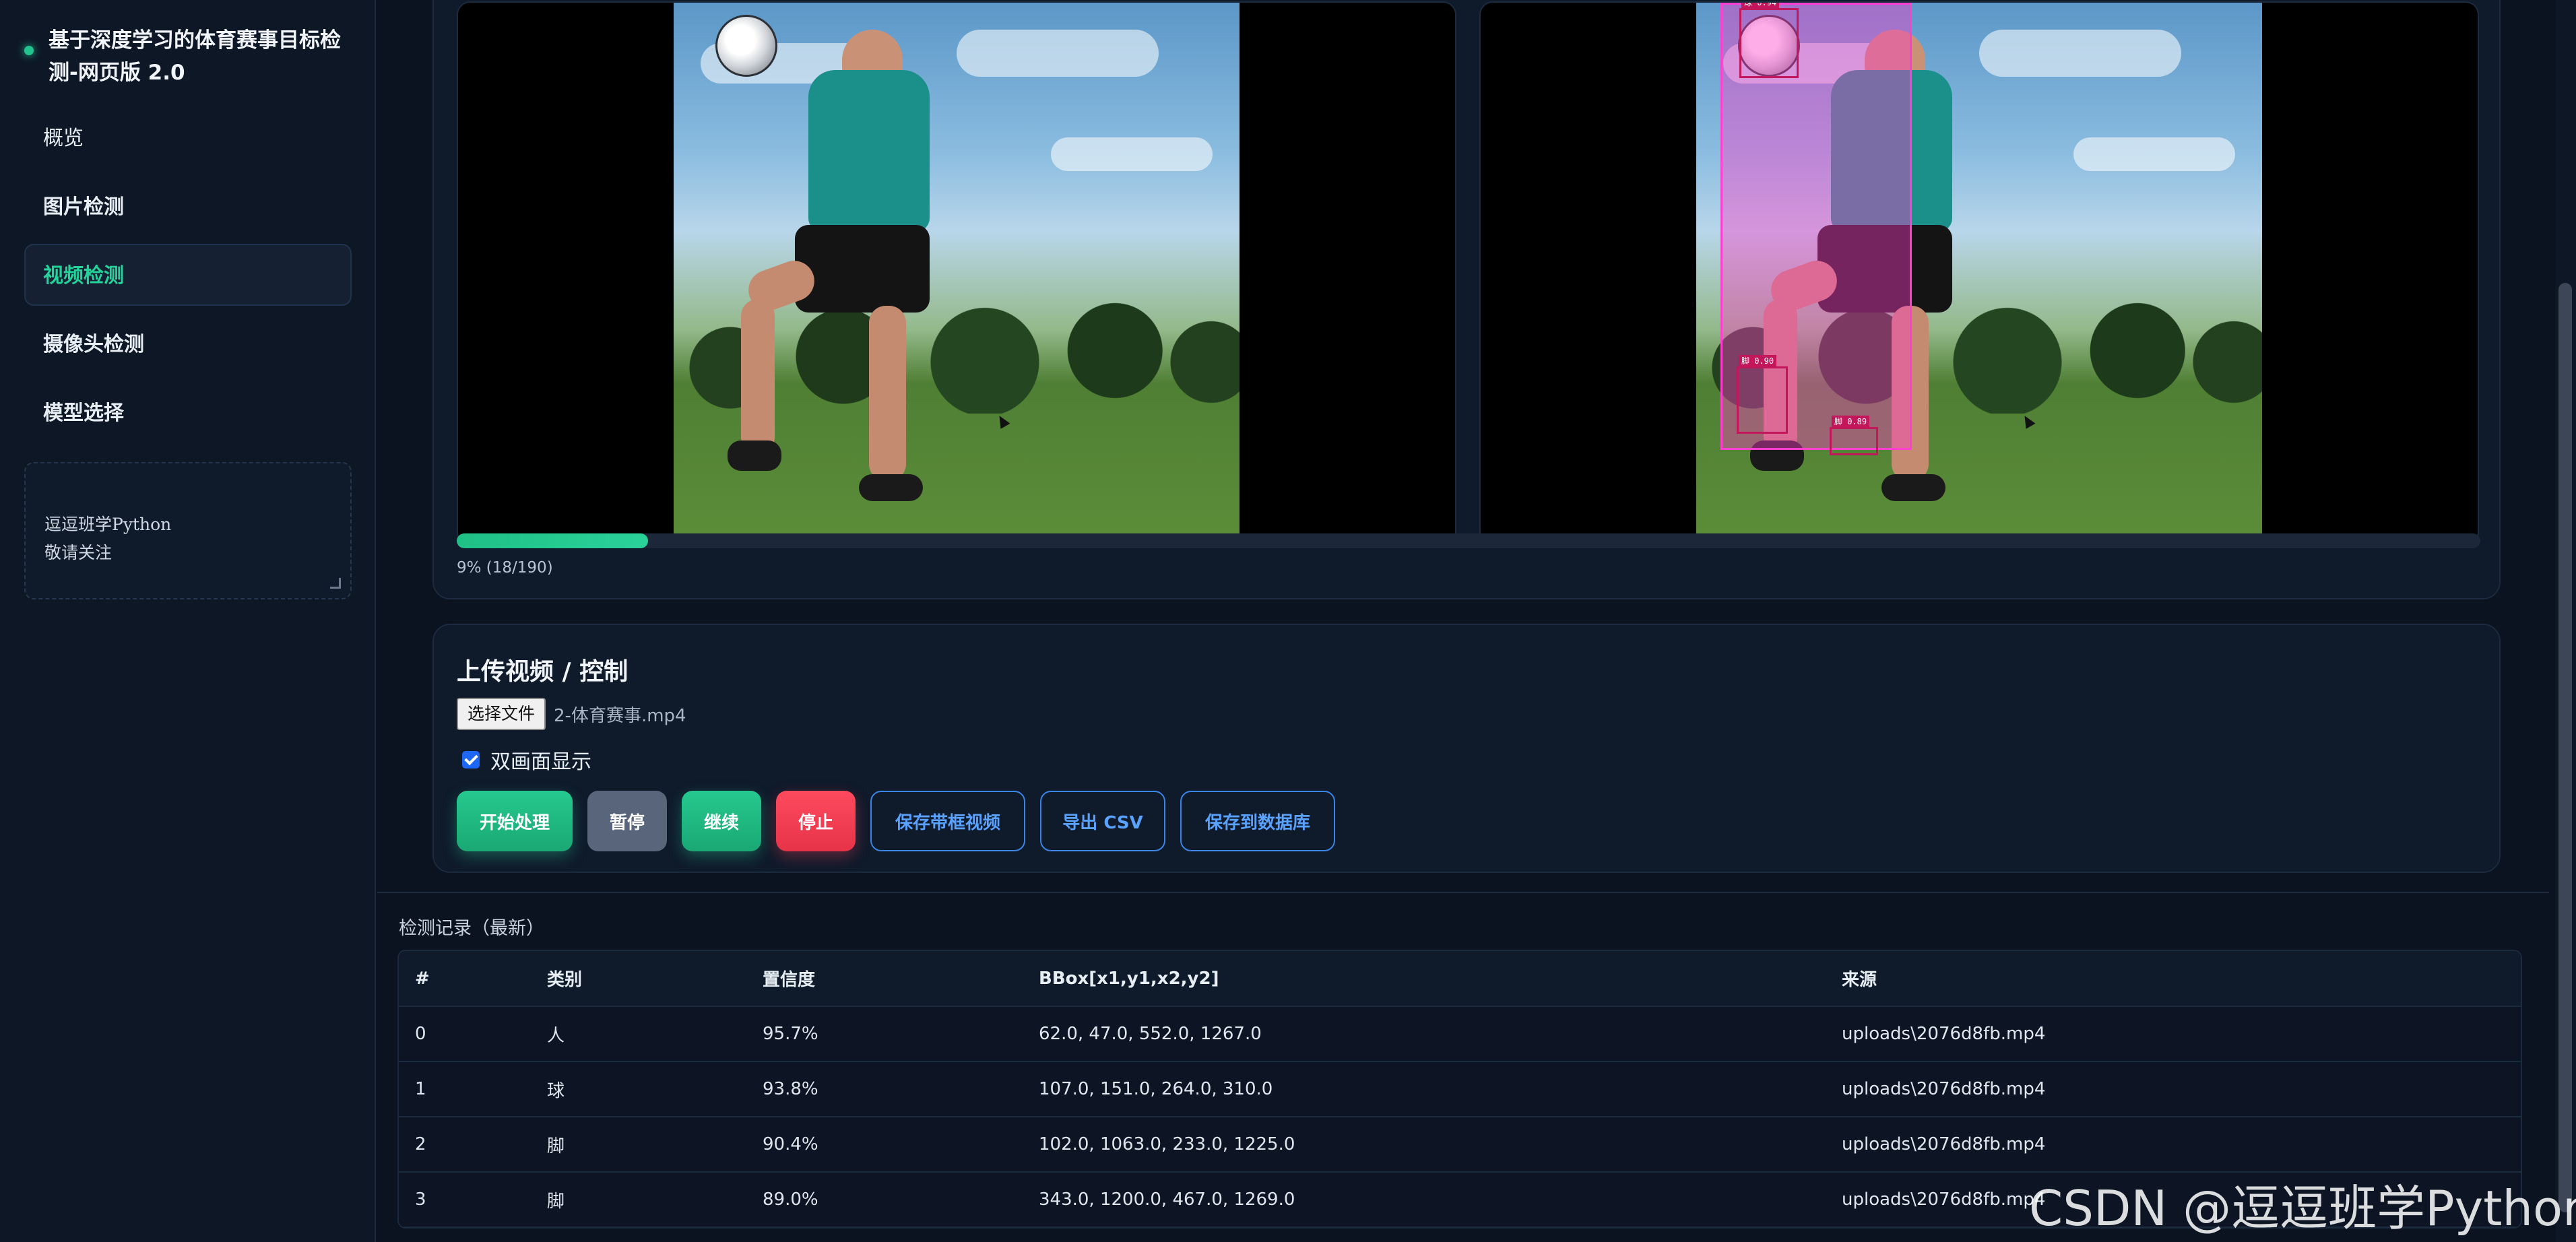  I want to click on file-name: 2-体育赛事.mp4, so click(620, 715).